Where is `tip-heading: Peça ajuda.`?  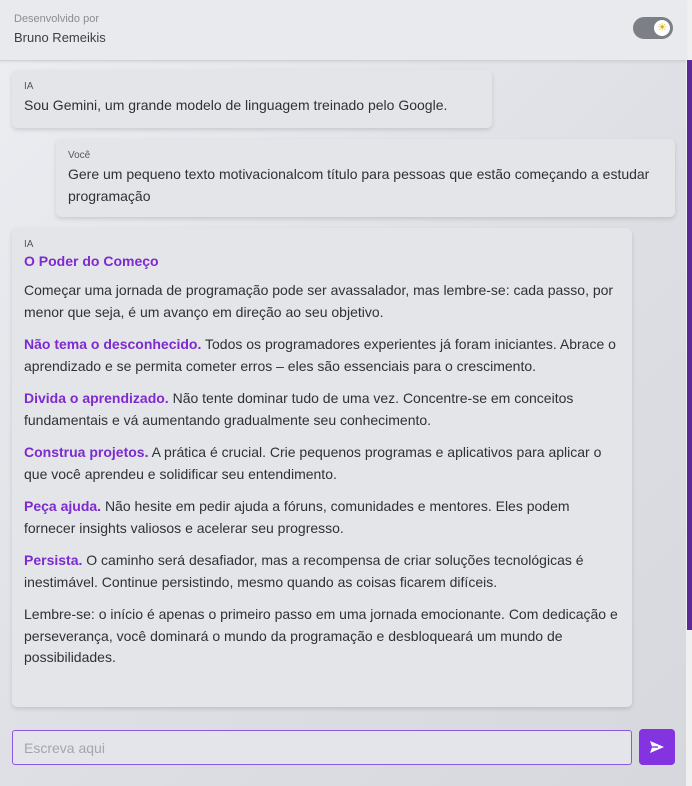
tip-heading: Peça ajuda. is located at coordinates (63, 506).